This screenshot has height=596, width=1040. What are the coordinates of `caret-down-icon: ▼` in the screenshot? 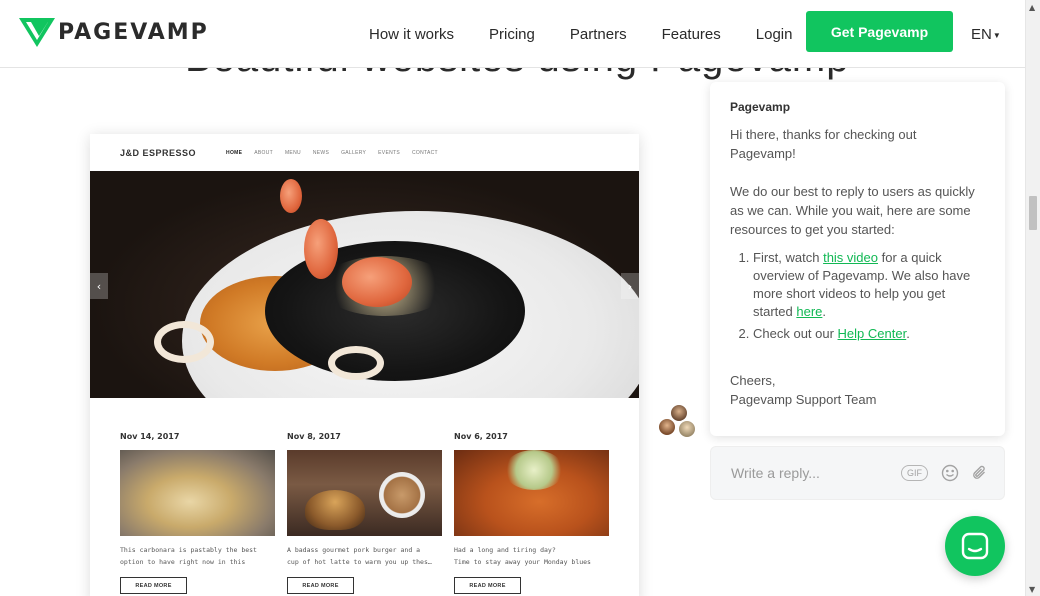 It's located at (996, 35).